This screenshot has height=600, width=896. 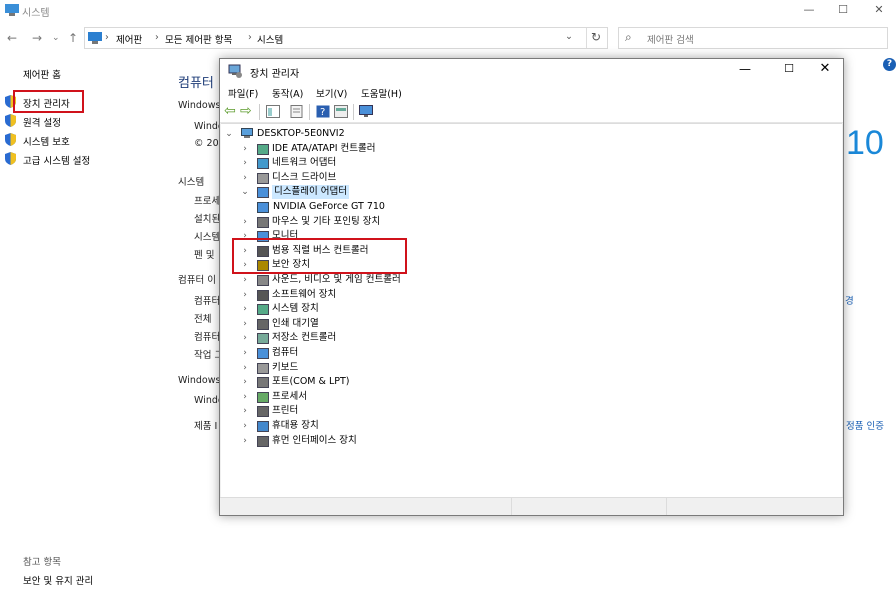 I want to click on tree-node-label: 휴먼 인터페이스 장치, so click(x=314, y=440).